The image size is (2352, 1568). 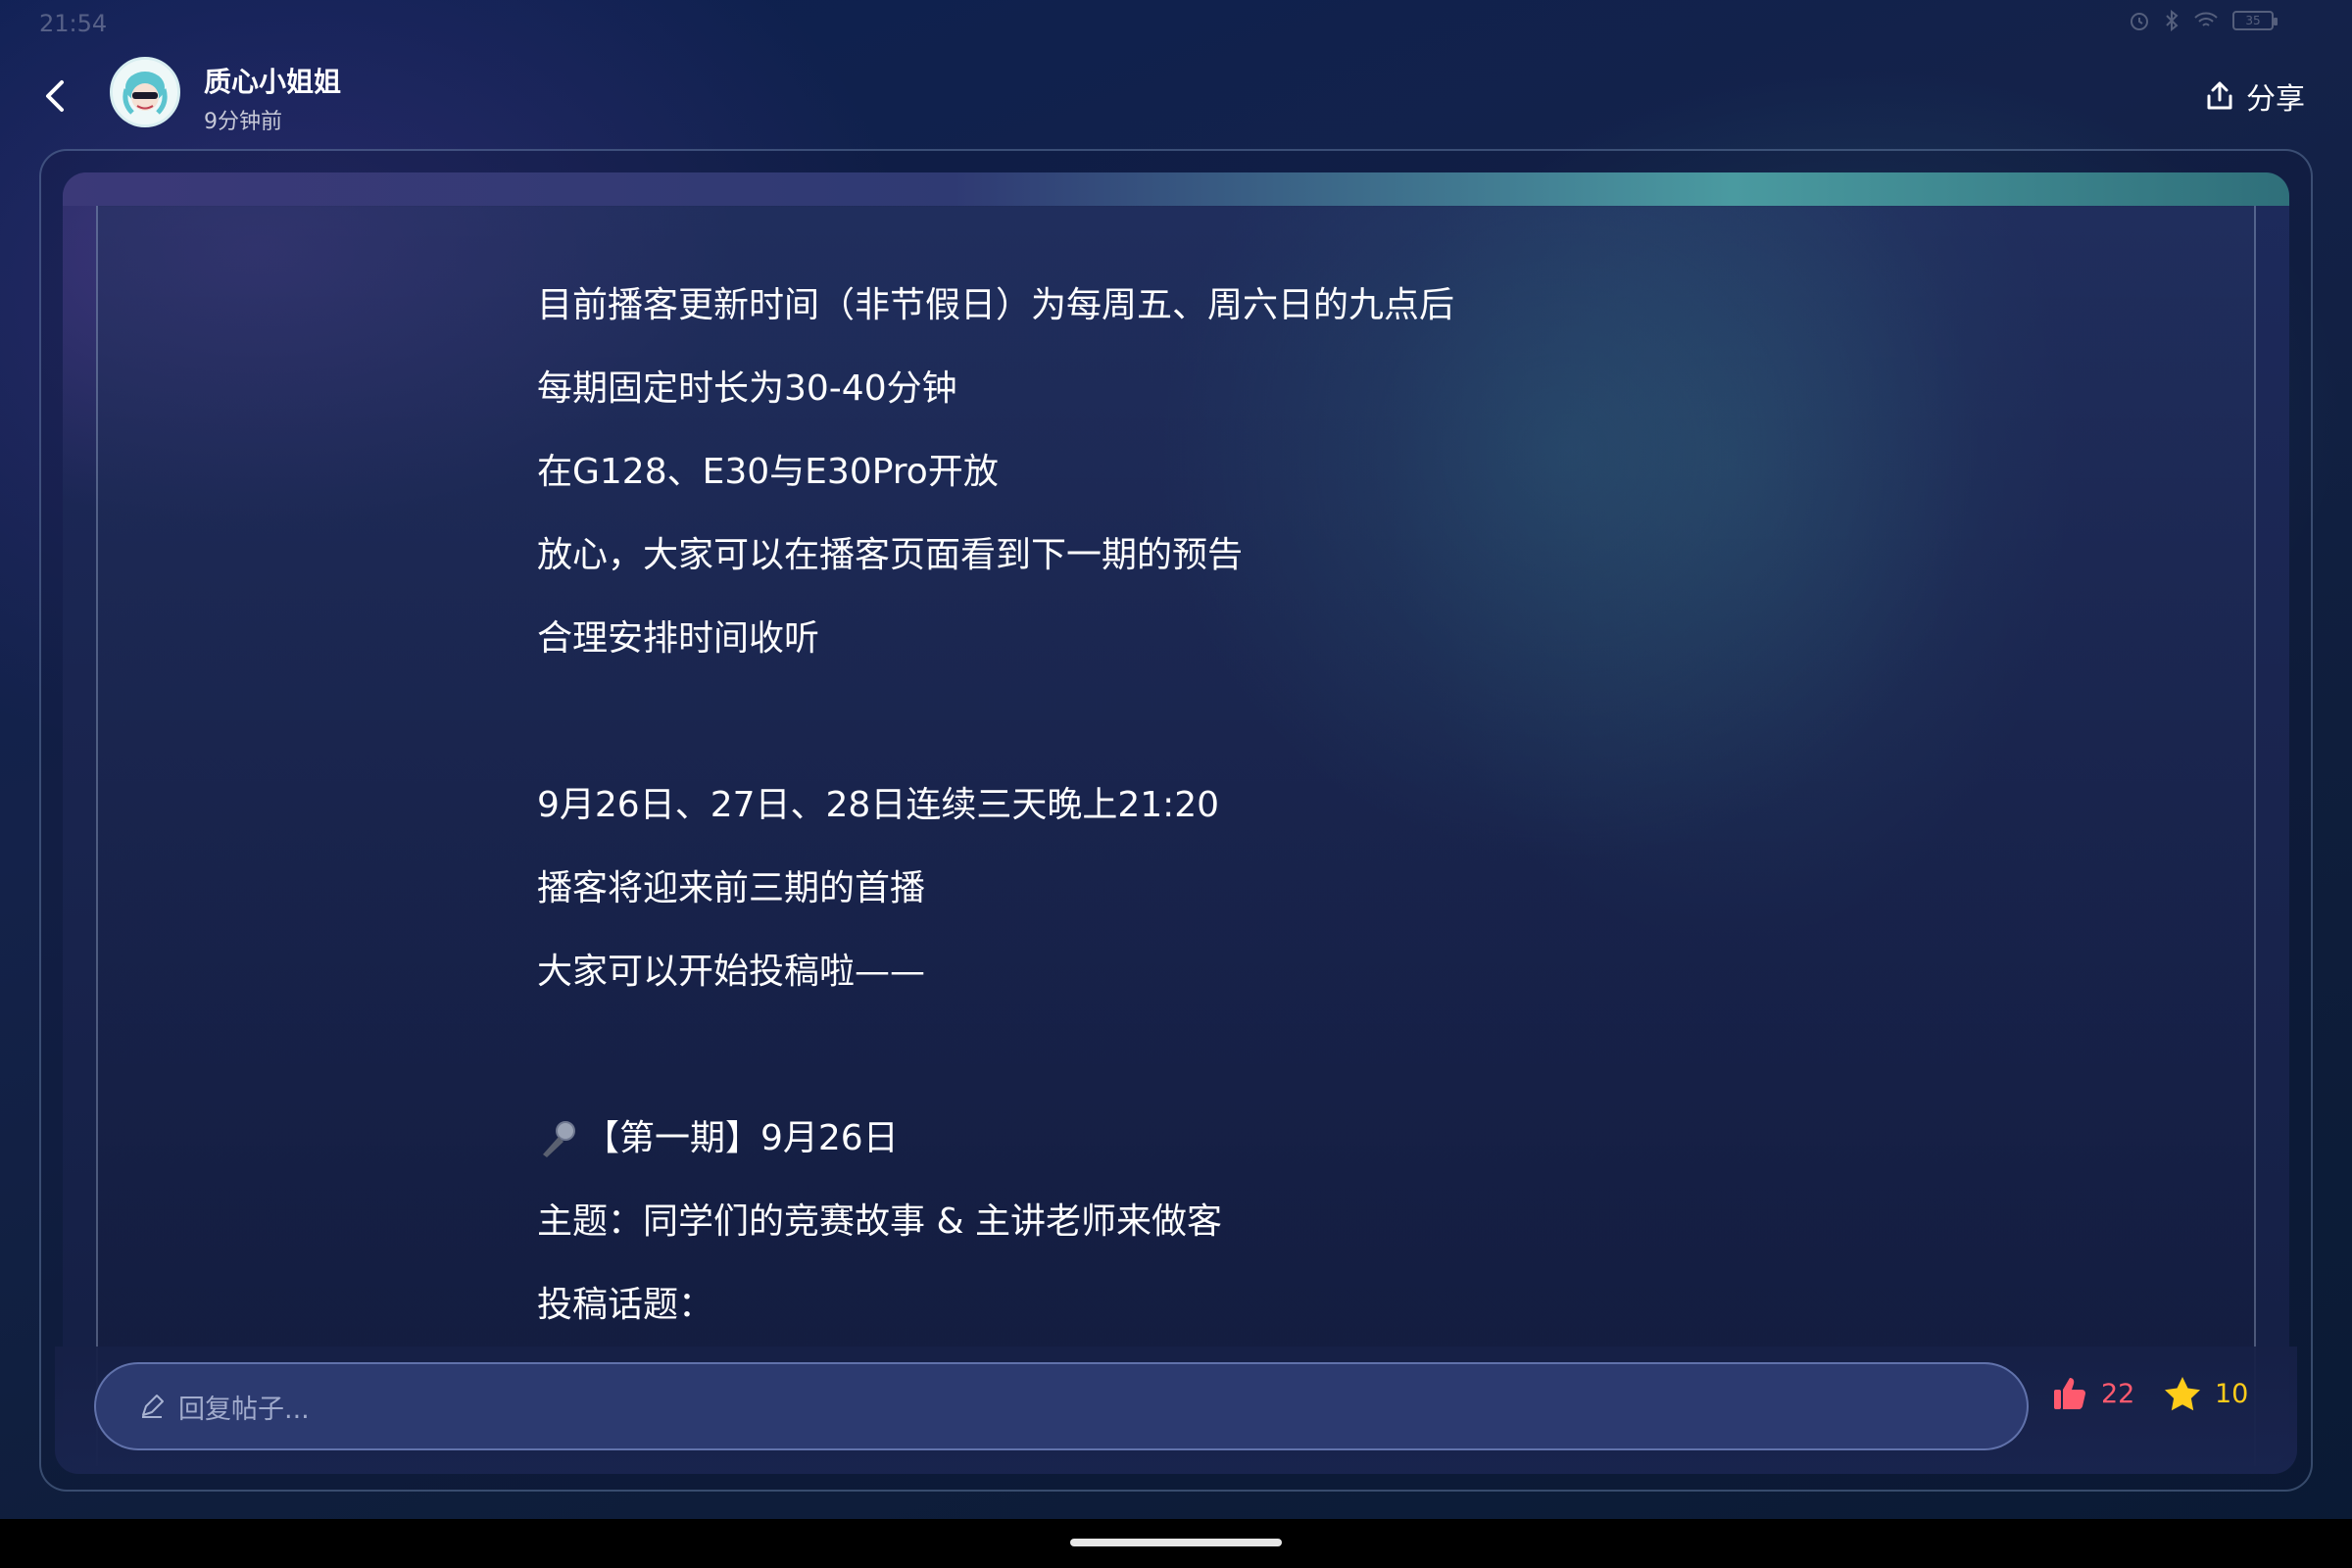 What do you see at coordinates (1370, 1244) in the screenshot?
I see `post-line: 主题：同学们的竞赛故事 & 主讲老师来做客` at bounding box center [1370, 1244].